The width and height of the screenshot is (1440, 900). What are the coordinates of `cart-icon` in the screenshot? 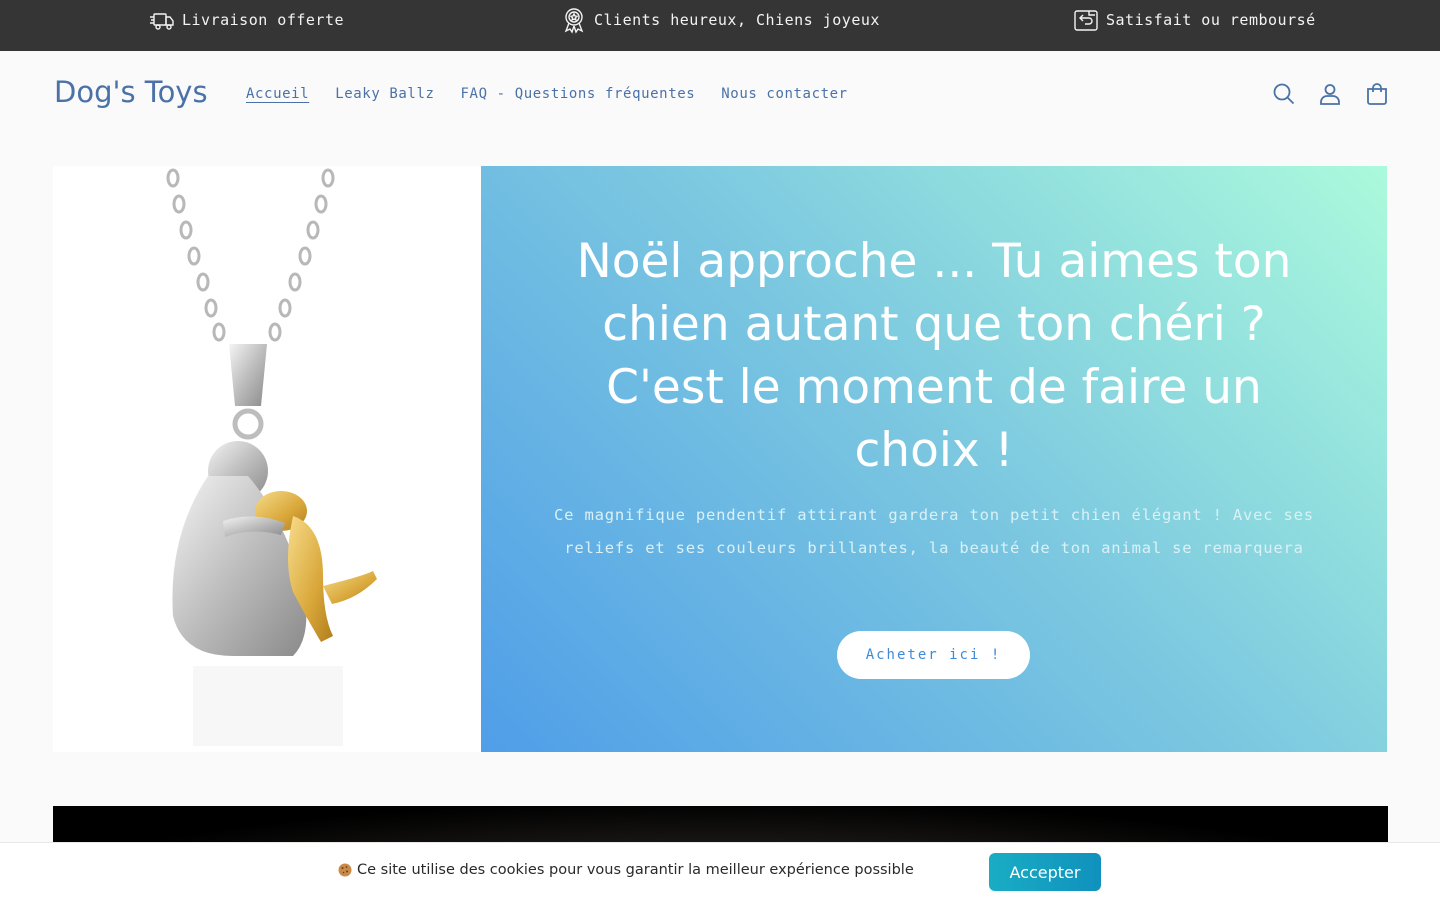 It's located at (1377, 94).